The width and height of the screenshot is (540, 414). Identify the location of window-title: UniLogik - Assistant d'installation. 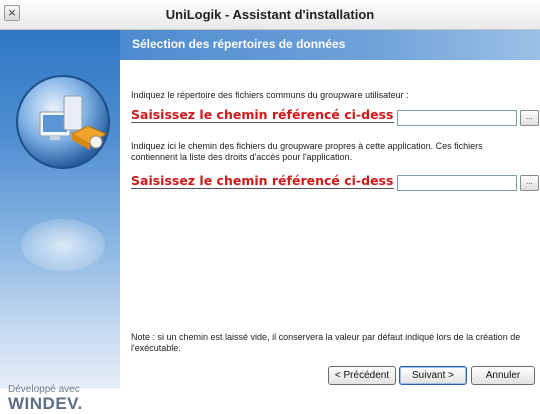
(270, 14).